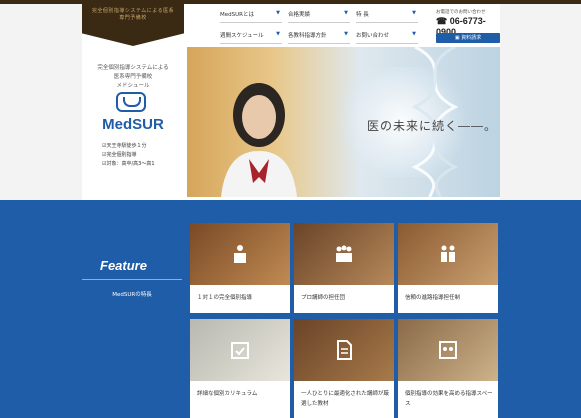 This screenshot has width=581, height=418. I want to click on document-icon: ▣, so click(457, 38).